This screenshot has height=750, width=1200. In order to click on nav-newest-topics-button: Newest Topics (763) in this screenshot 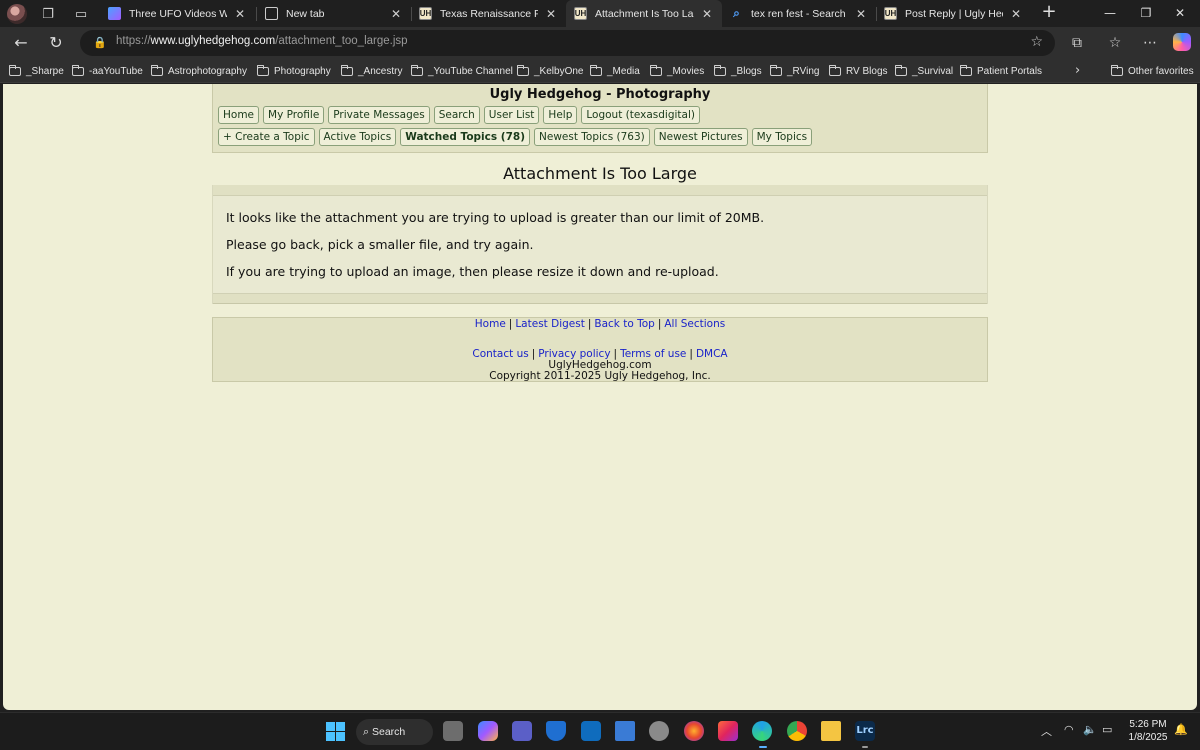, I will do `click(592, 137)`.